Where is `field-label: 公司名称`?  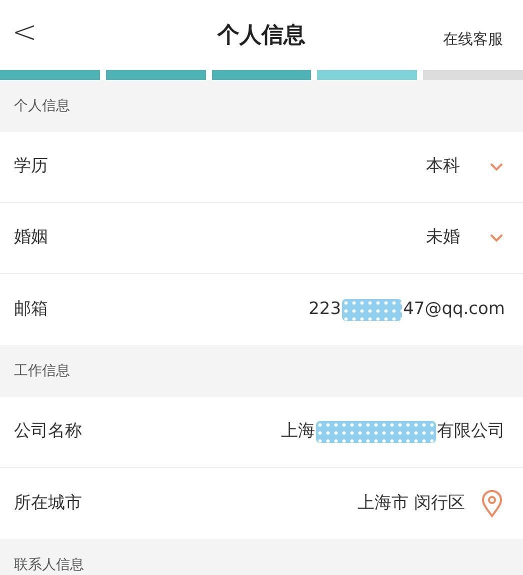
field-label: 公司名称 is located at coordinates (48, 432).